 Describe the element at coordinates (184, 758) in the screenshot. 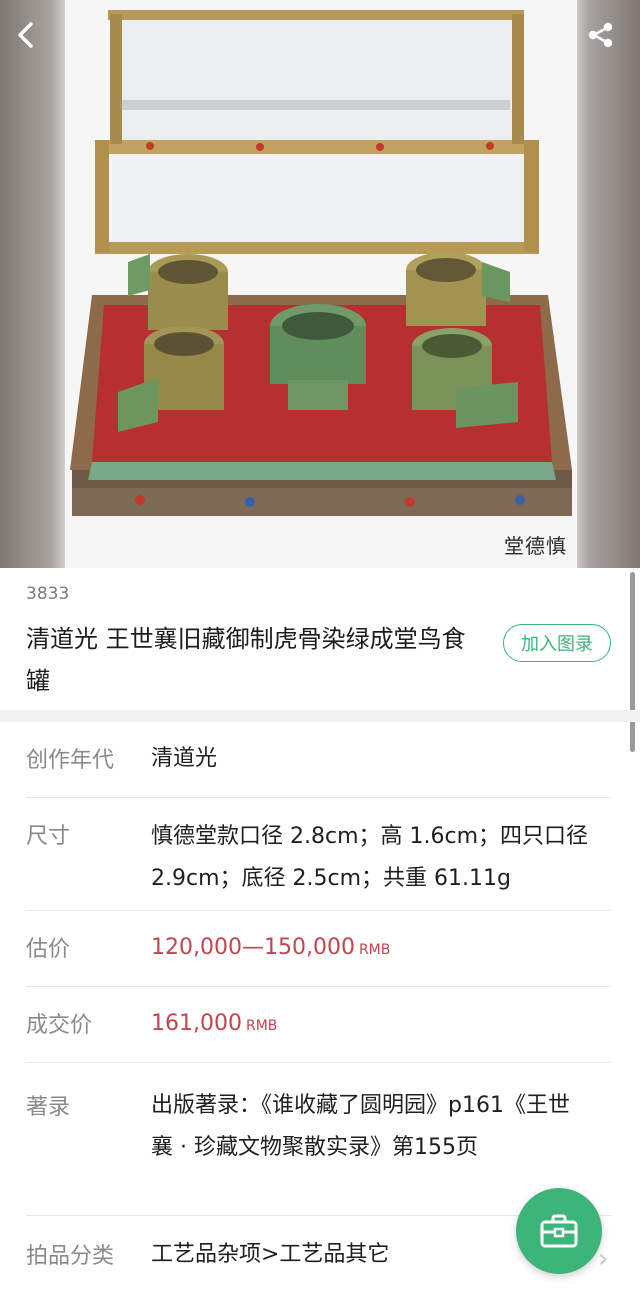

I see `detail-value: 清道光` at that location.